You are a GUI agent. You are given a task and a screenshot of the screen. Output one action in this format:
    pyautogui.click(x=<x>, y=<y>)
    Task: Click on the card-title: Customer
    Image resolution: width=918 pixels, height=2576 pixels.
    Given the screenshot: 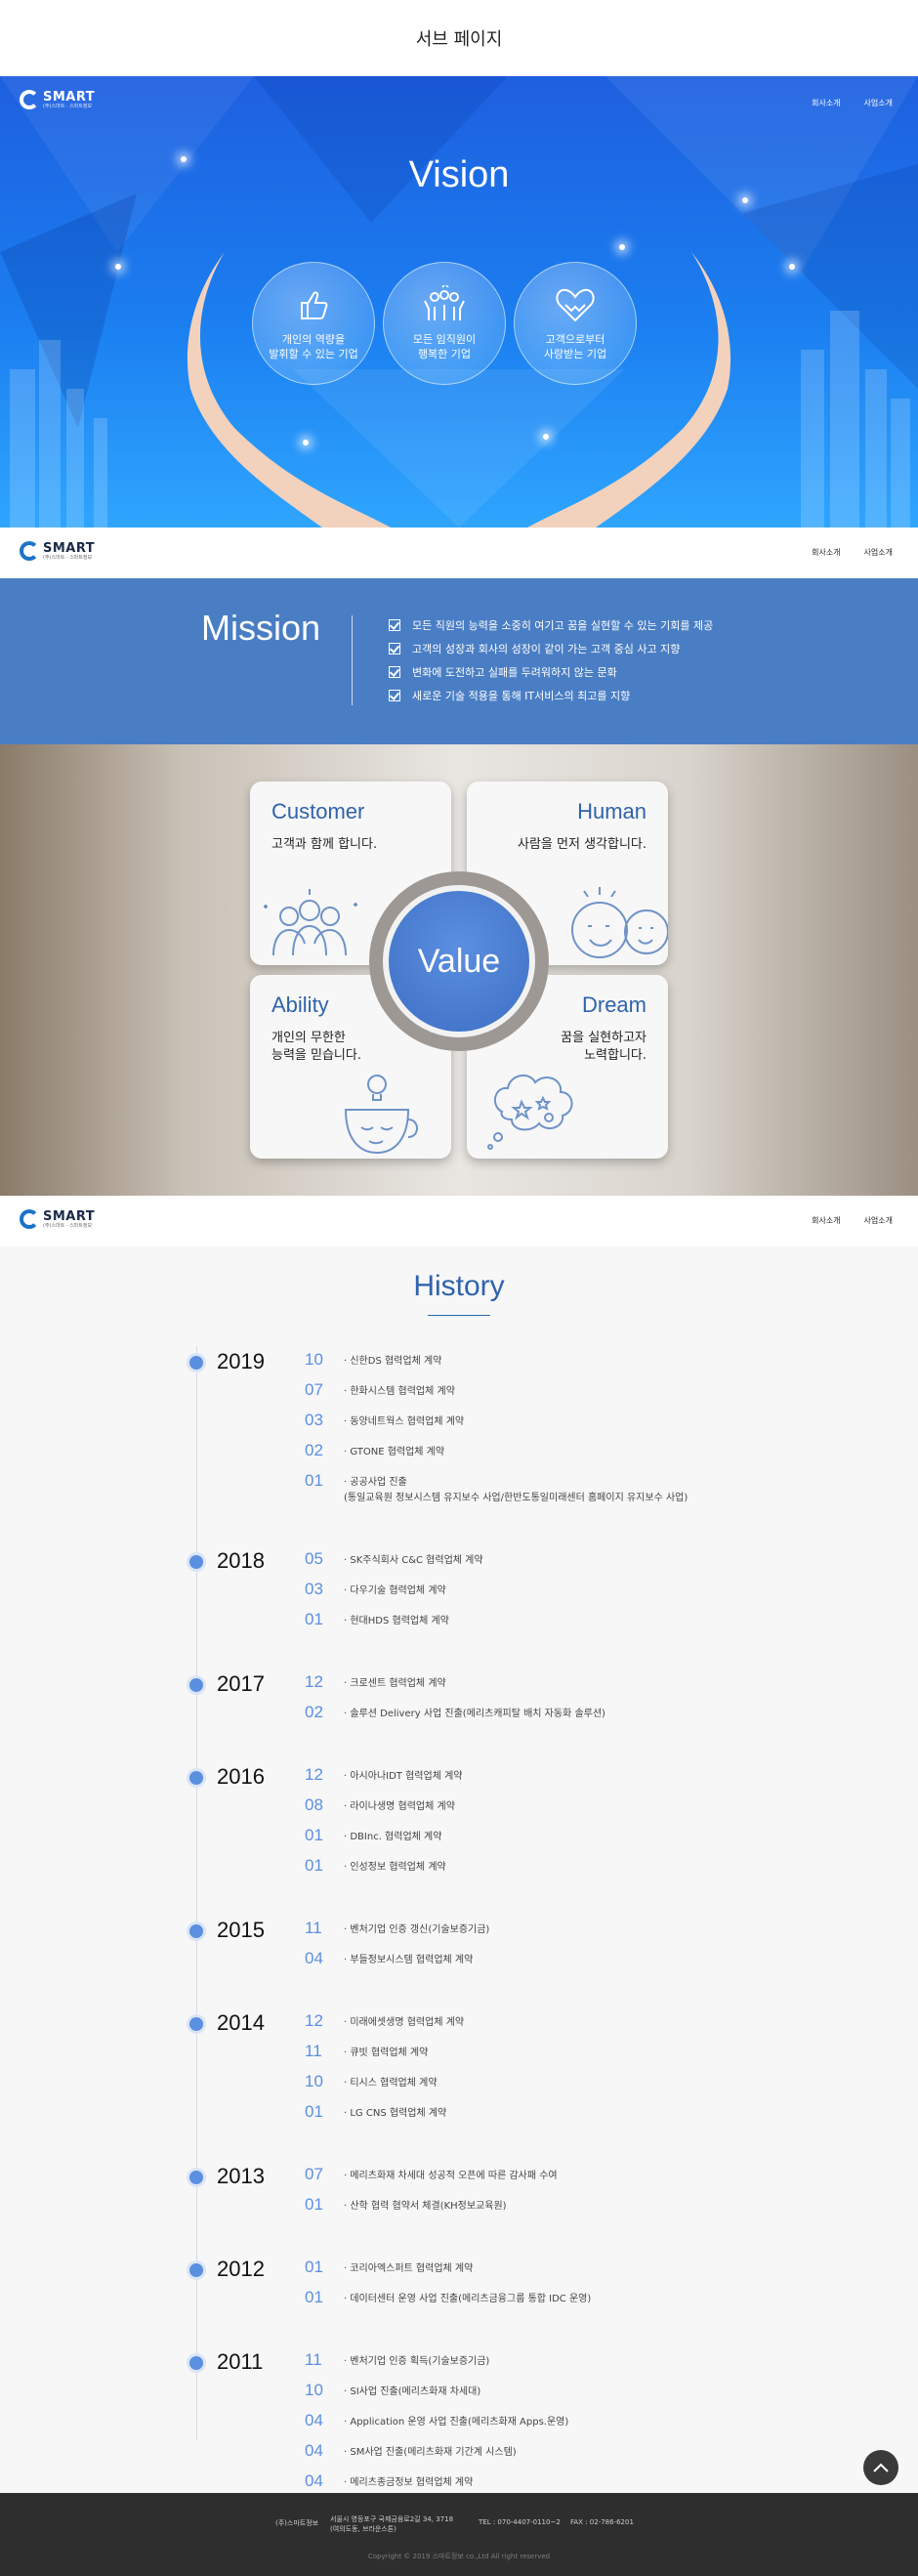 What is the action you would take?
    pyautogui.click(x=318, y=811)
    